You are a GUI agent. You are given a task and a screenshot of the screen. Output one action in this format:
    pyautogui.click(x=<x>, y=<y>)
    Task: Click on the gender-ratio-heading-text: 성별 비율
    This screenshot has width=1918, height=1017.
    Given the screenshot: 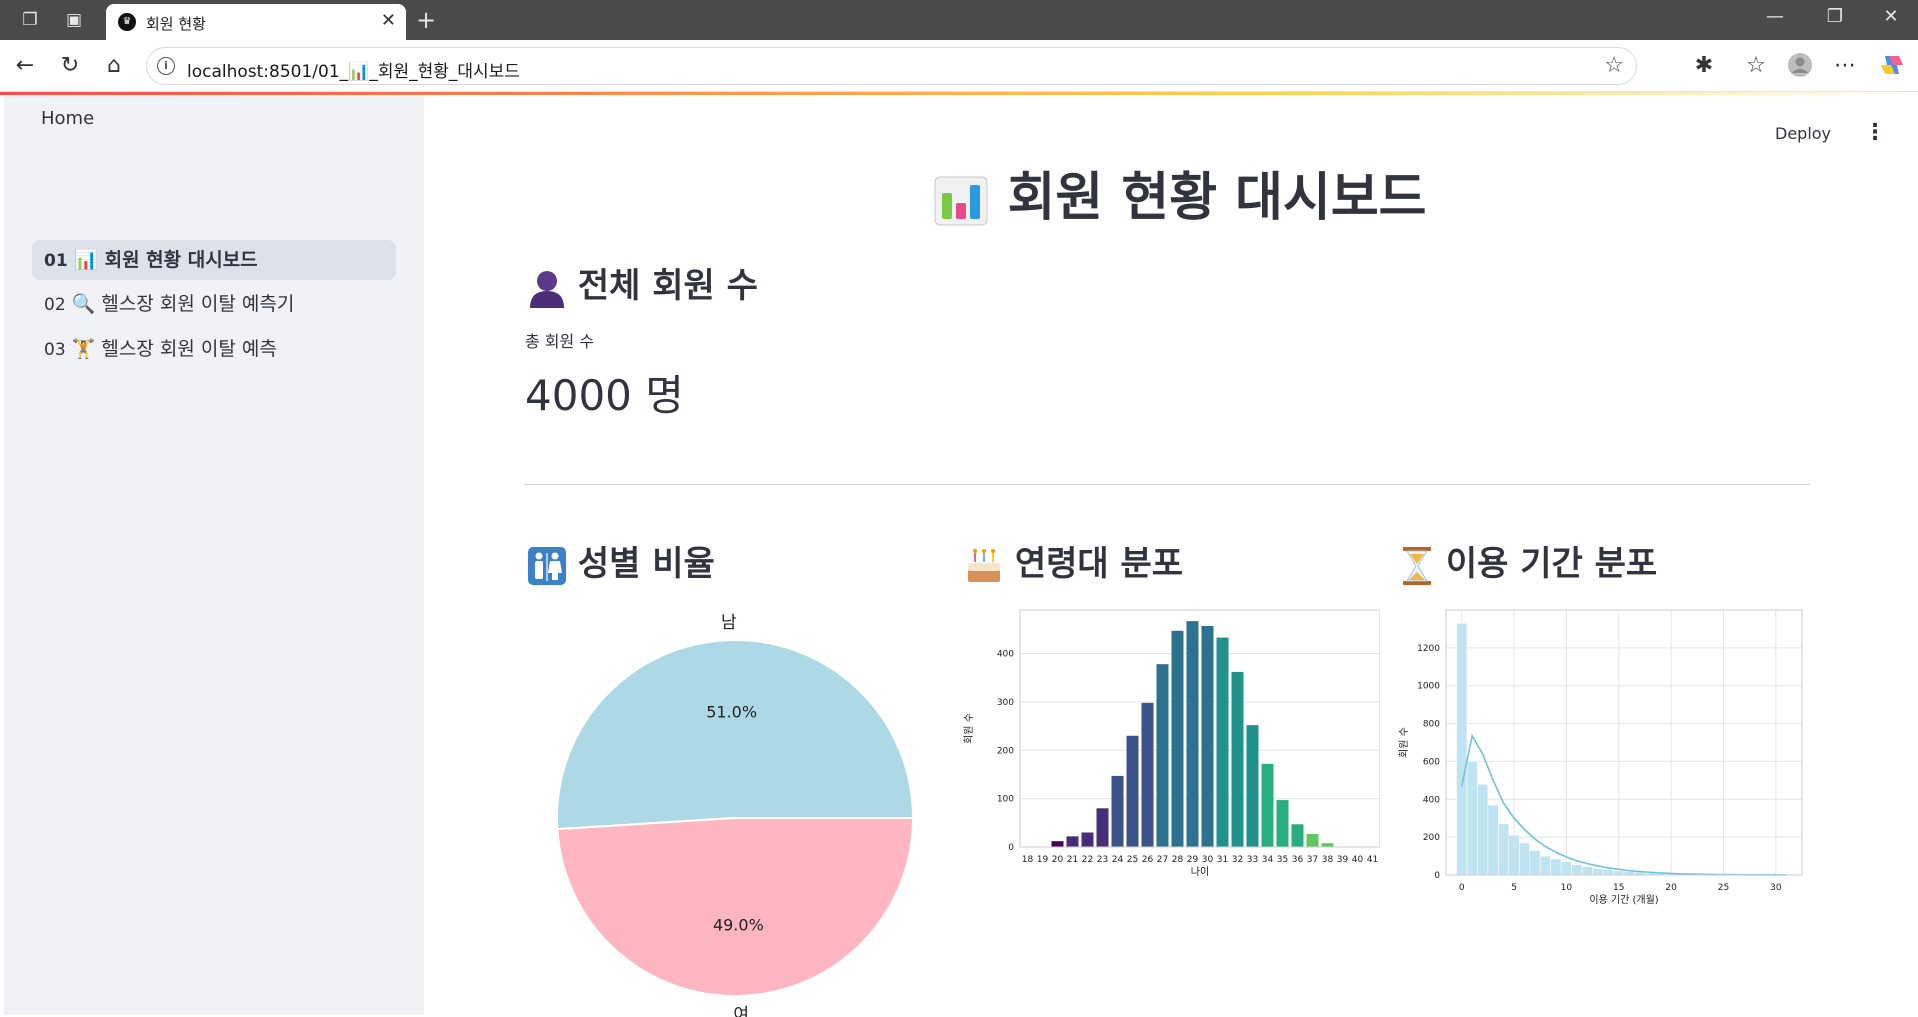 What is the action you would take?
    pyautogui.click(x=646, y=564)
    